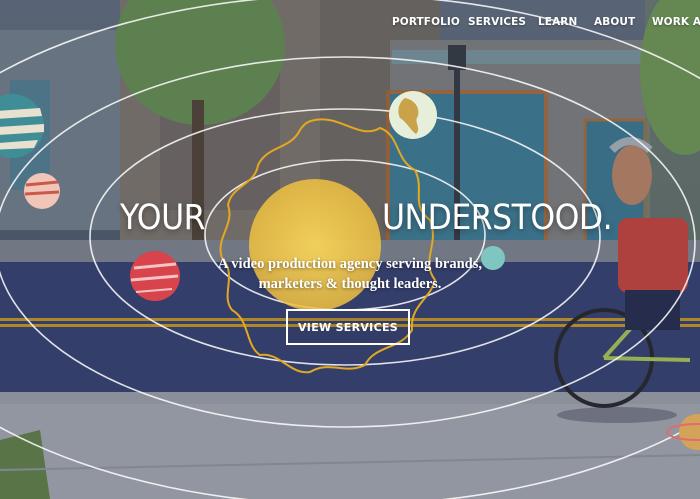  I want to click on nav-work-at: WORK AT E, so click(676, 22).